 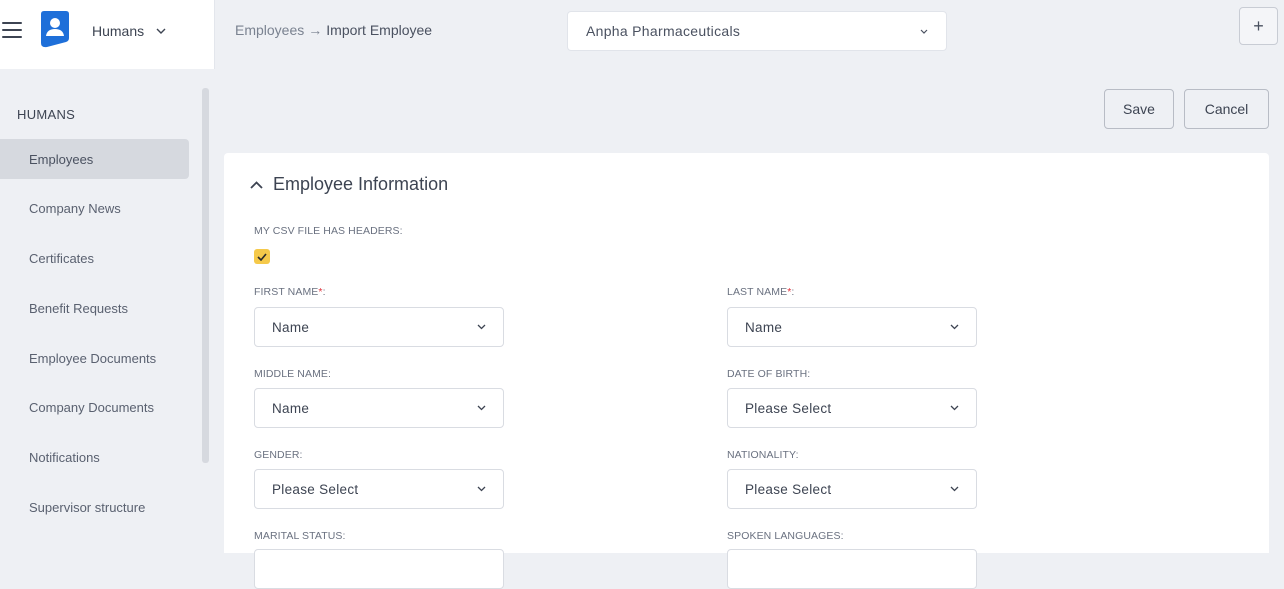 I want to click on cancel-button: Cancel, so click(x=1226, y=109).